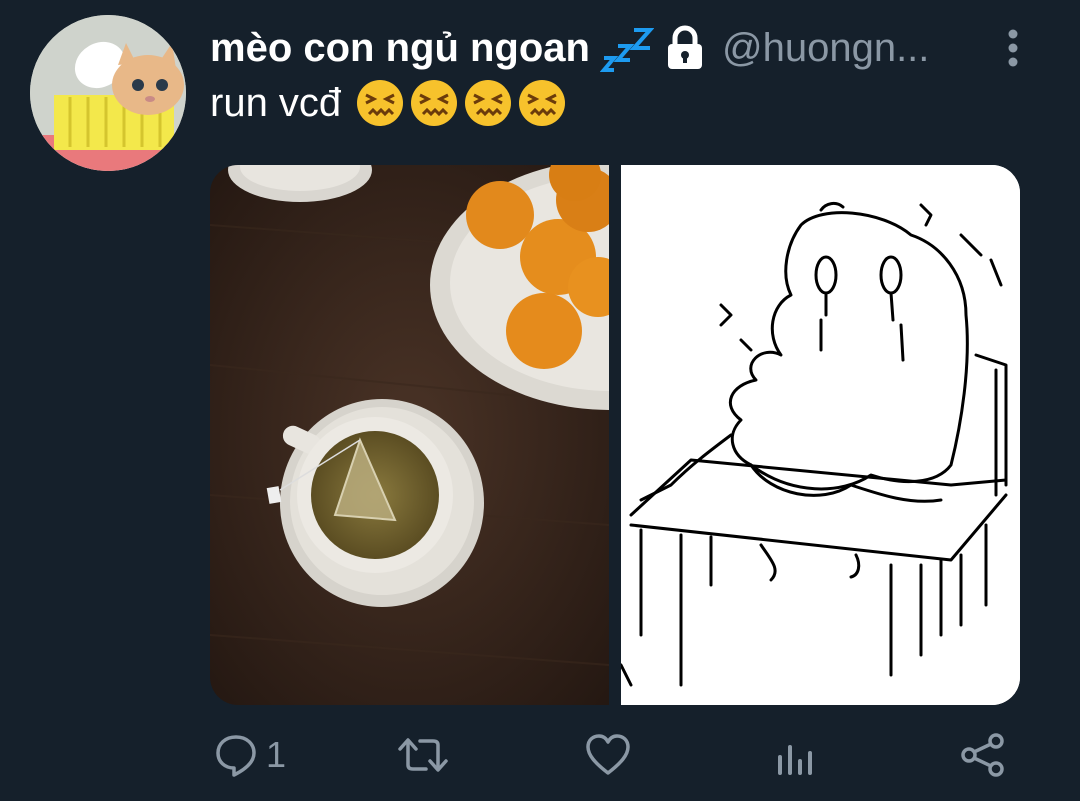  What do you see at coordinates (627, 48) in the screenshot?
I see `zzz-icon` at bounding box center [627, 48].